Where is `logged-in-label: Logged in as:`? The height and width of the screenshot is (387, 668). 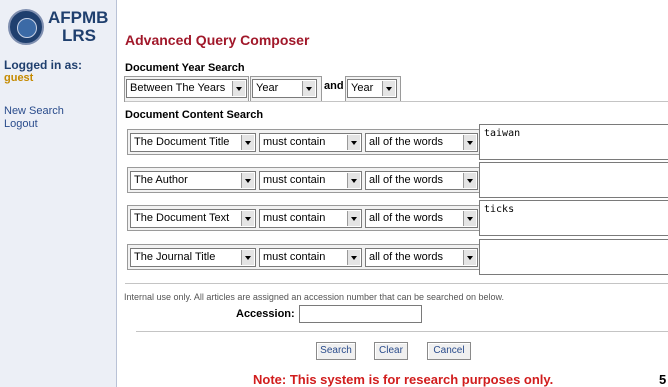 logged-in-label: Logged in as: is located at coordinates (43, 65).